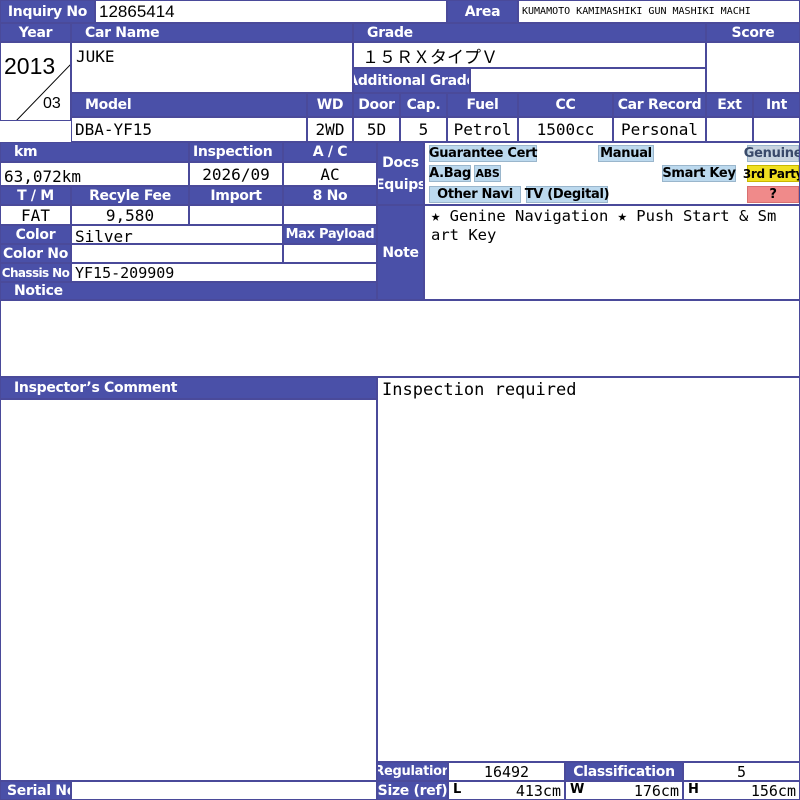 The width and height of the screenshot is (800, 800). I want to click on size-l-value: 413cm, so click(538, 790).